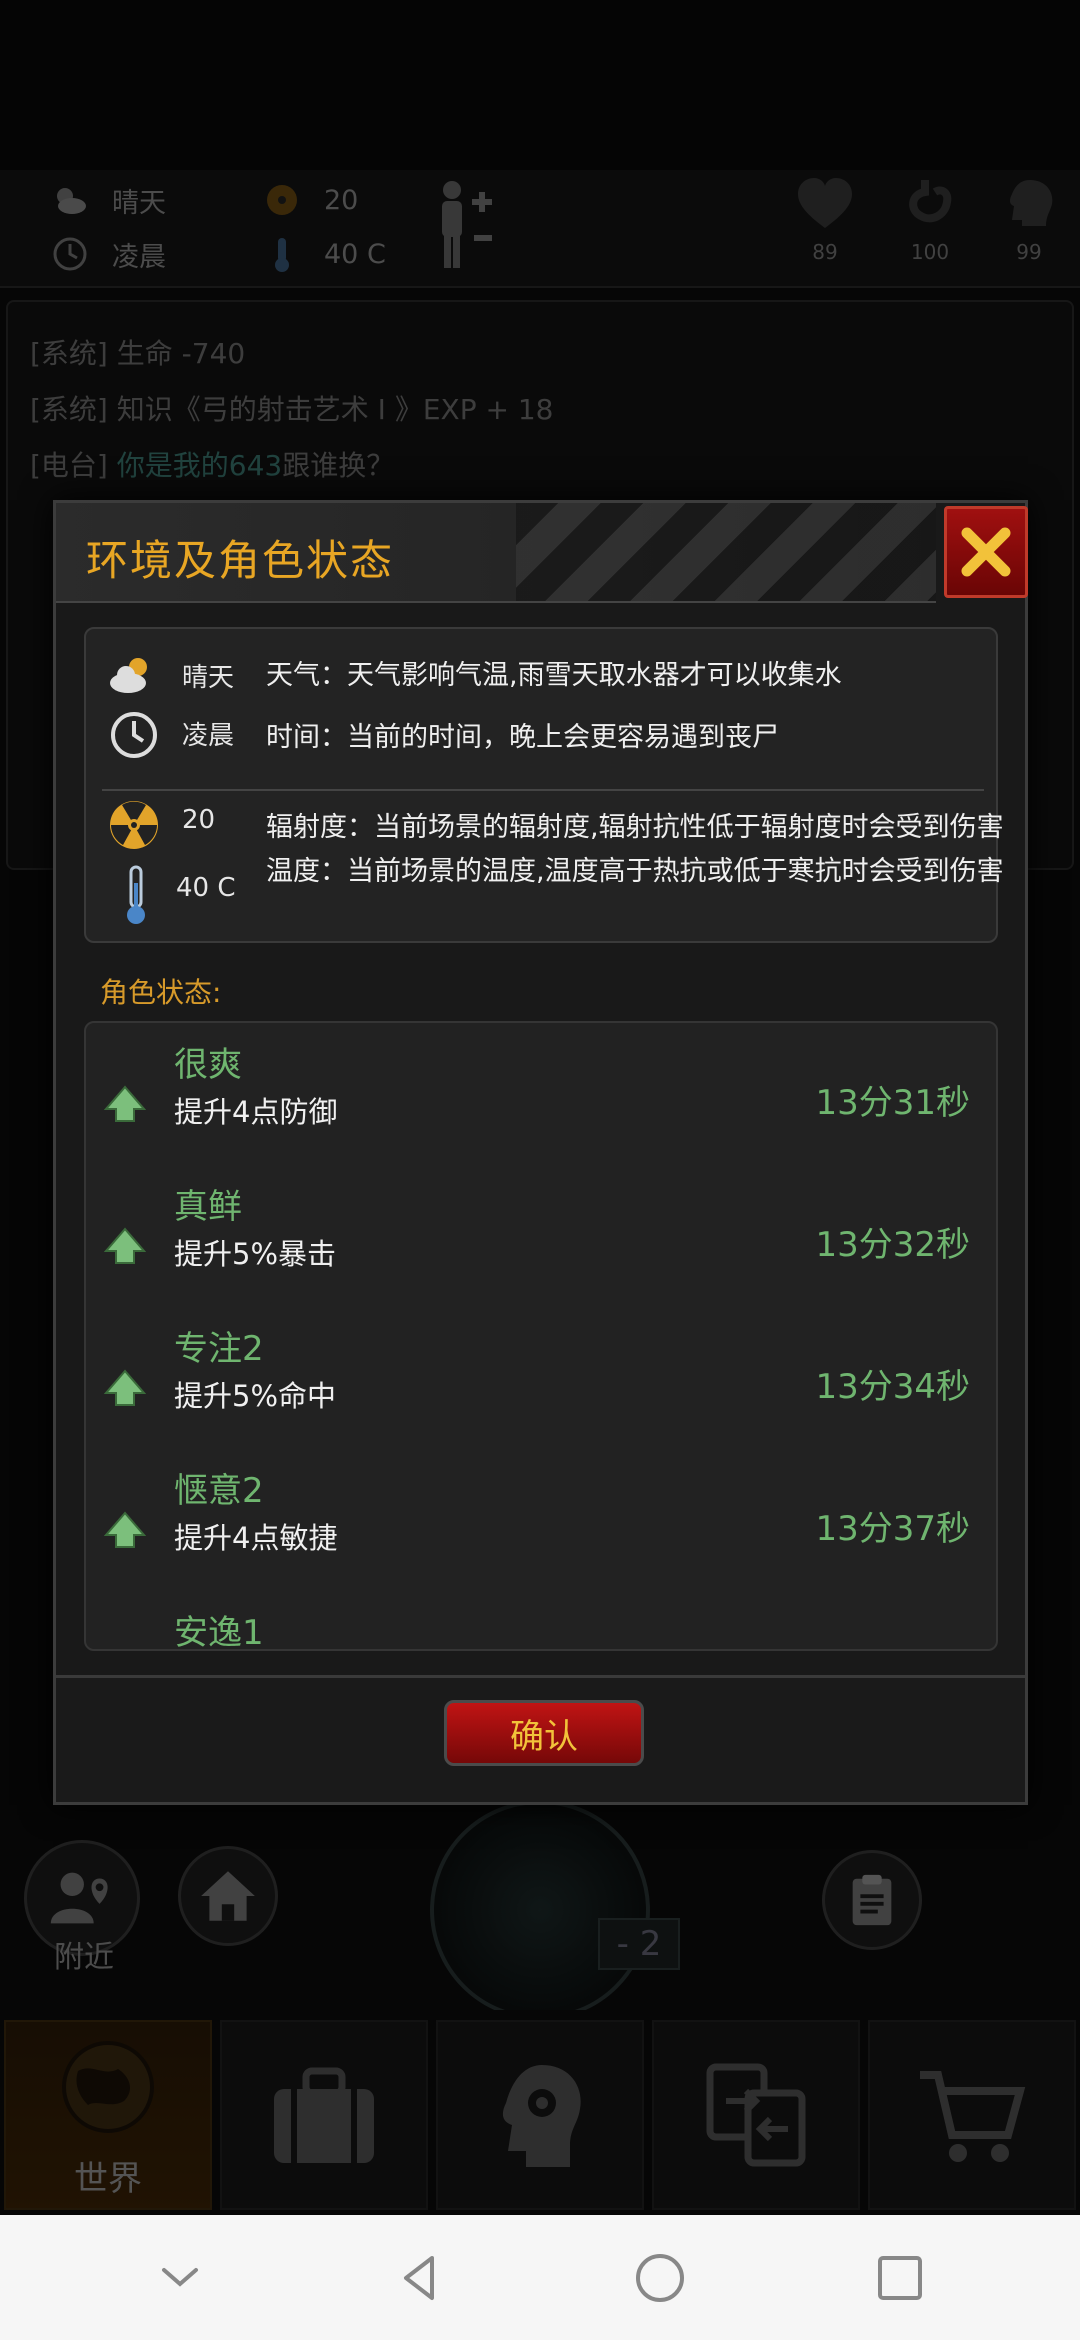 The image size is (1080, 2340). Describe the element at coordinates (544, 1733) in the screenshot. I see `confirm-button: 确认` at that location.